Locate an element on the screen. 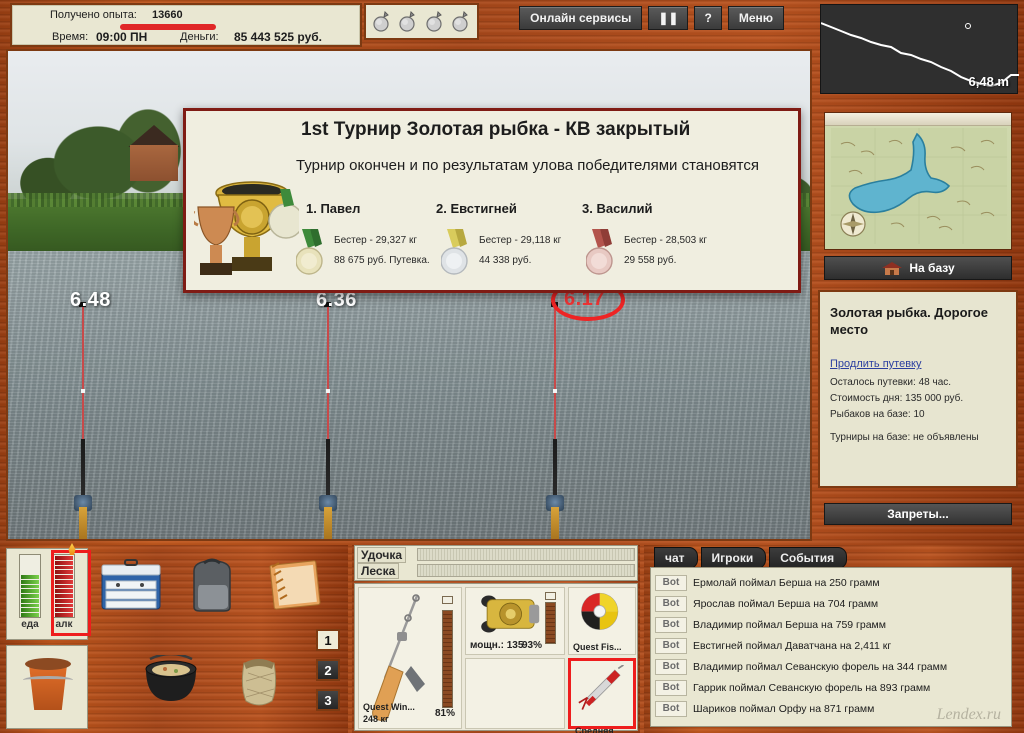 This screenshot has height=733, width=1024. winner-names-row: 1. Павел 2. Евстигней 3. Василий is located at coordinates (546, 212).